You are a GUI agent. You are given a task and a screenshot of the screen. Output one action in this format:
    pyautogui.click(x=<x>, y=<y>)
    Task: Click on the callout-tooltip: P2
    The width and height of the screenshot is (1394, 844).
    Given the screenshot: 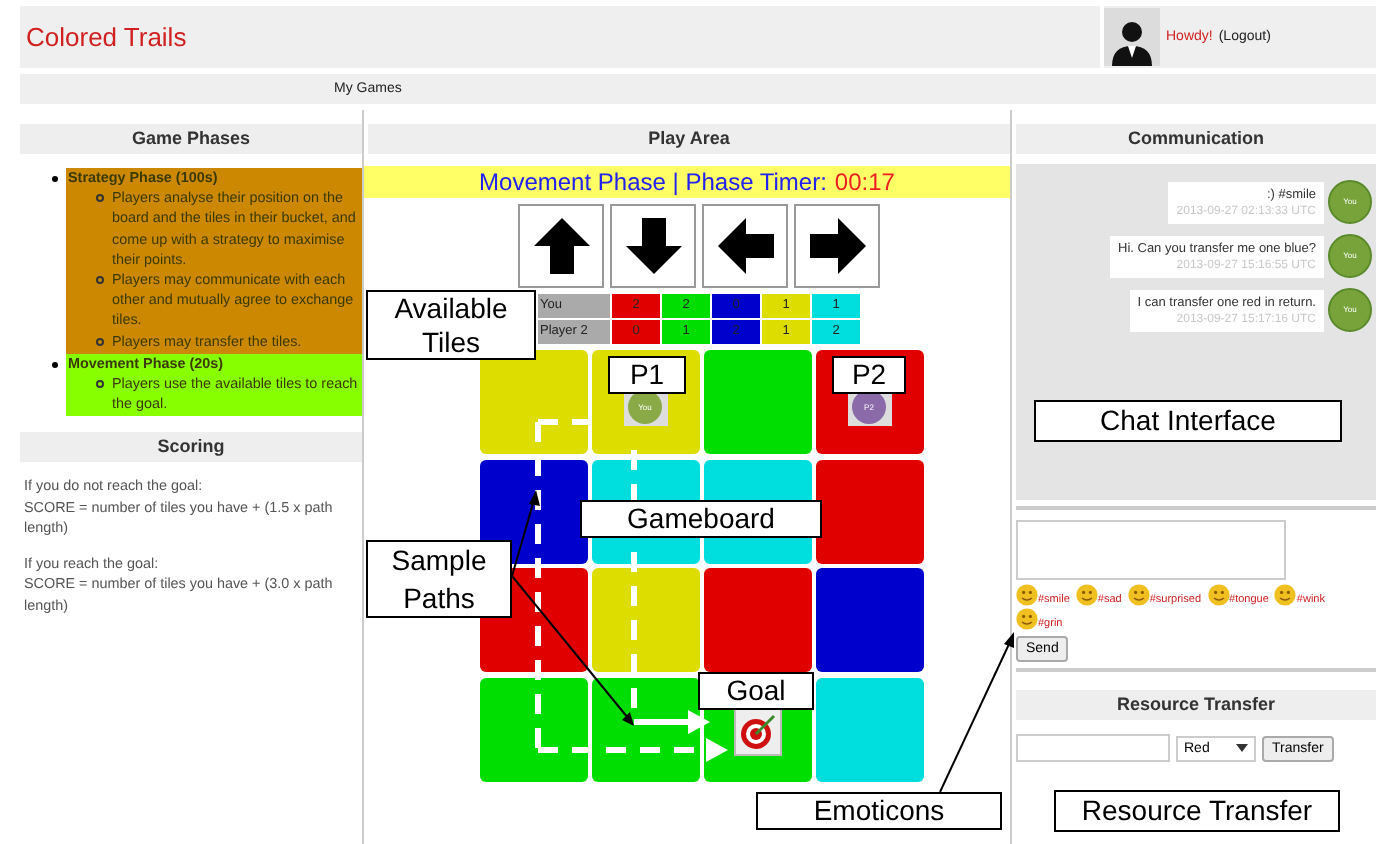 What is the action you would take?
    pyautogui.click(x=869, y=375)
    